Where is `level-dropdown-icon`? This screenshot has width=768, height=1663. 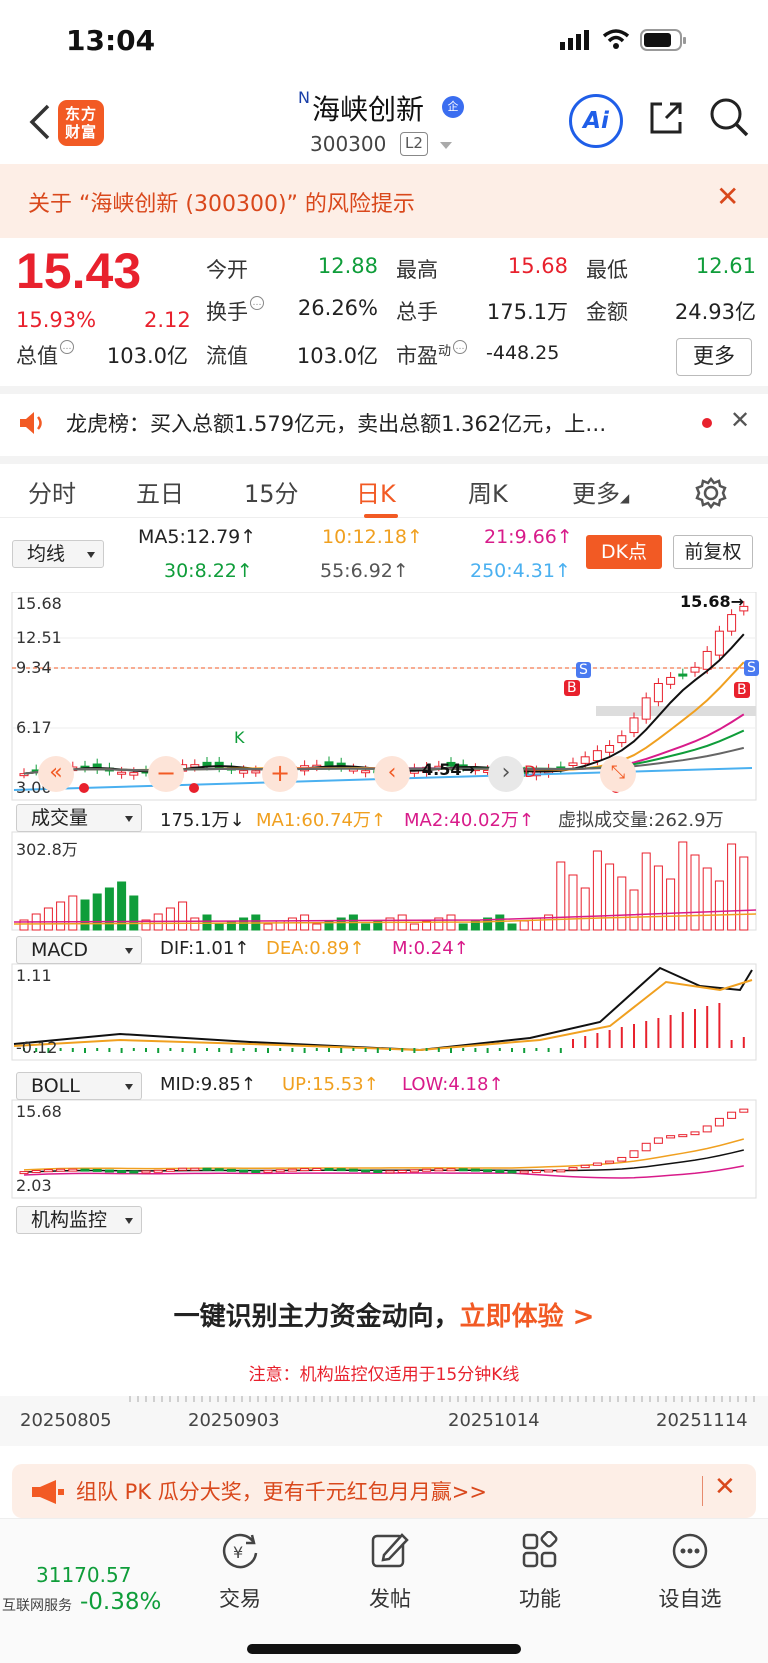
level-dropdown-icon is located at coordinates (446, 145).